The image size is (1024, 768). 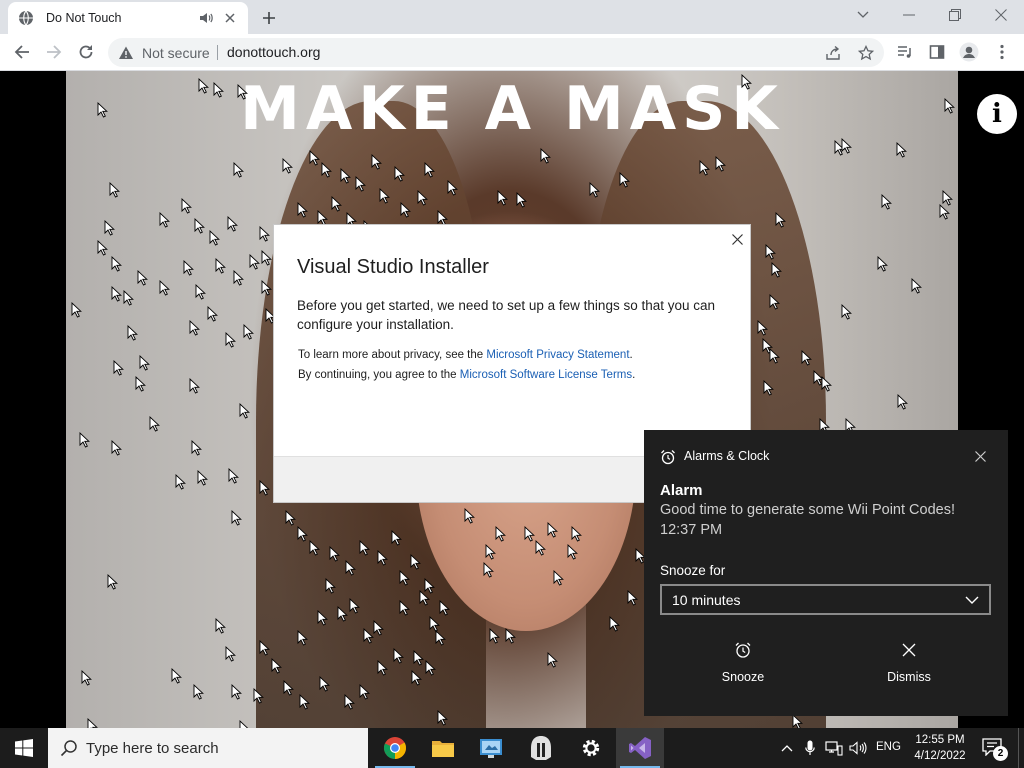 I want to click on snooze-duration-value: 10 minutes, so click(x=706, y=599).